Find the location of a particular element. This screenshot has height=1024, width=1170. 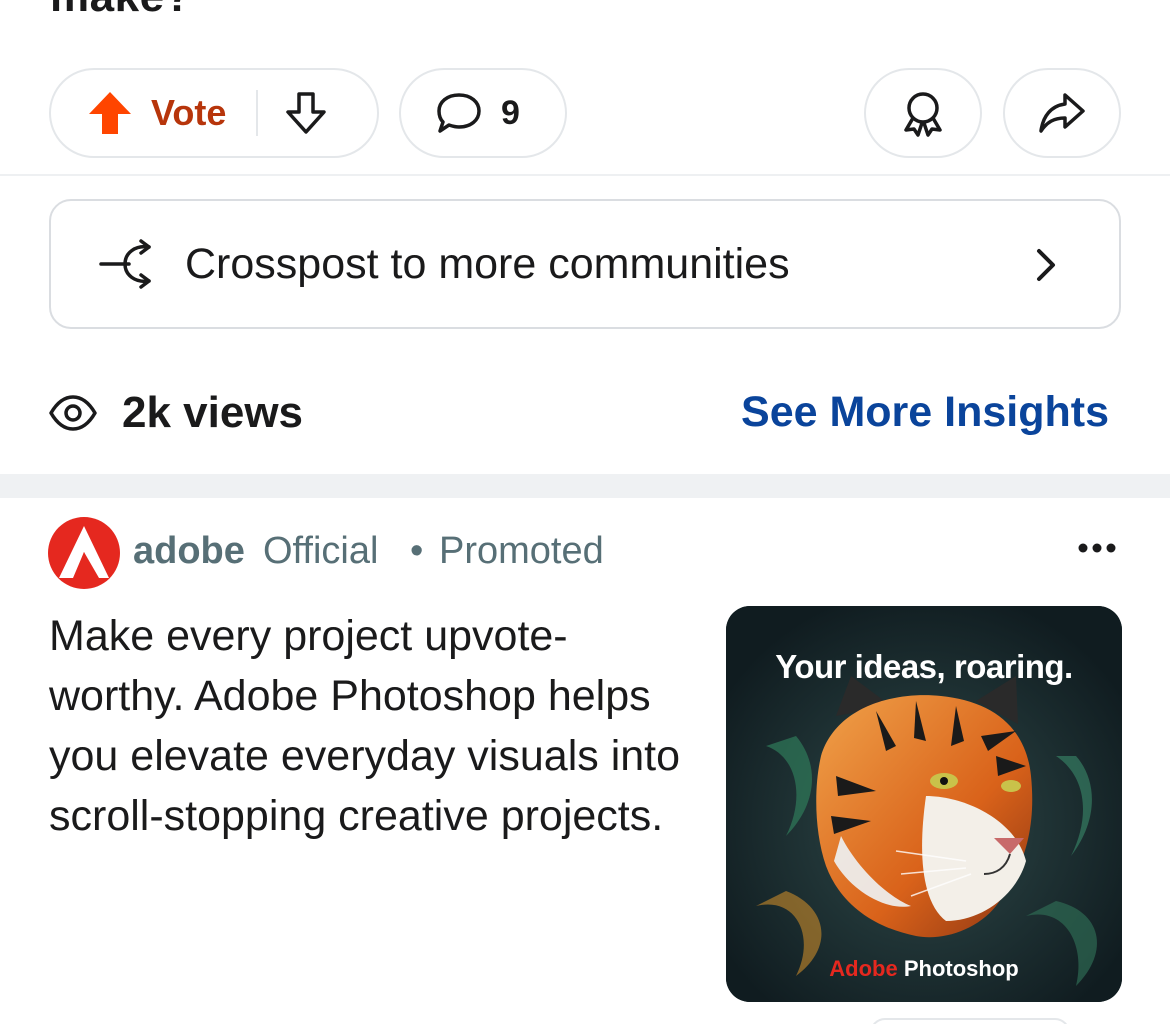

crosspost-label: Crosspost to more communities is located at coordinates (487, 263).